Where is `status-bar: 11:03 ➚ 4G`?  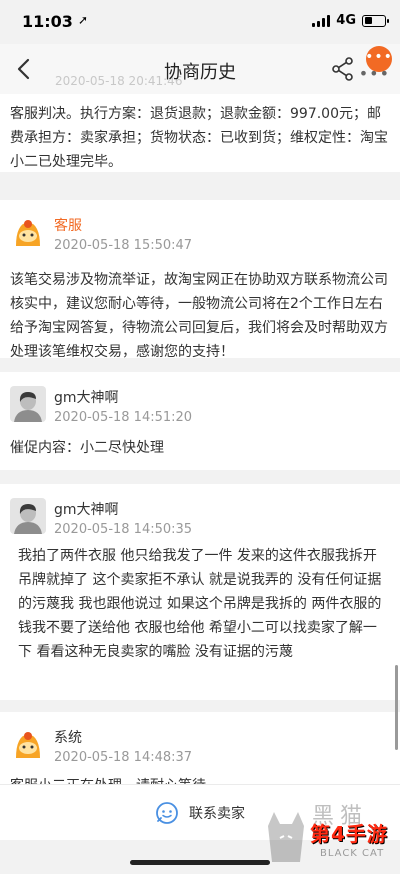
status-bar: 11:03 ➚ 4G is located at coordinates (200, 22).